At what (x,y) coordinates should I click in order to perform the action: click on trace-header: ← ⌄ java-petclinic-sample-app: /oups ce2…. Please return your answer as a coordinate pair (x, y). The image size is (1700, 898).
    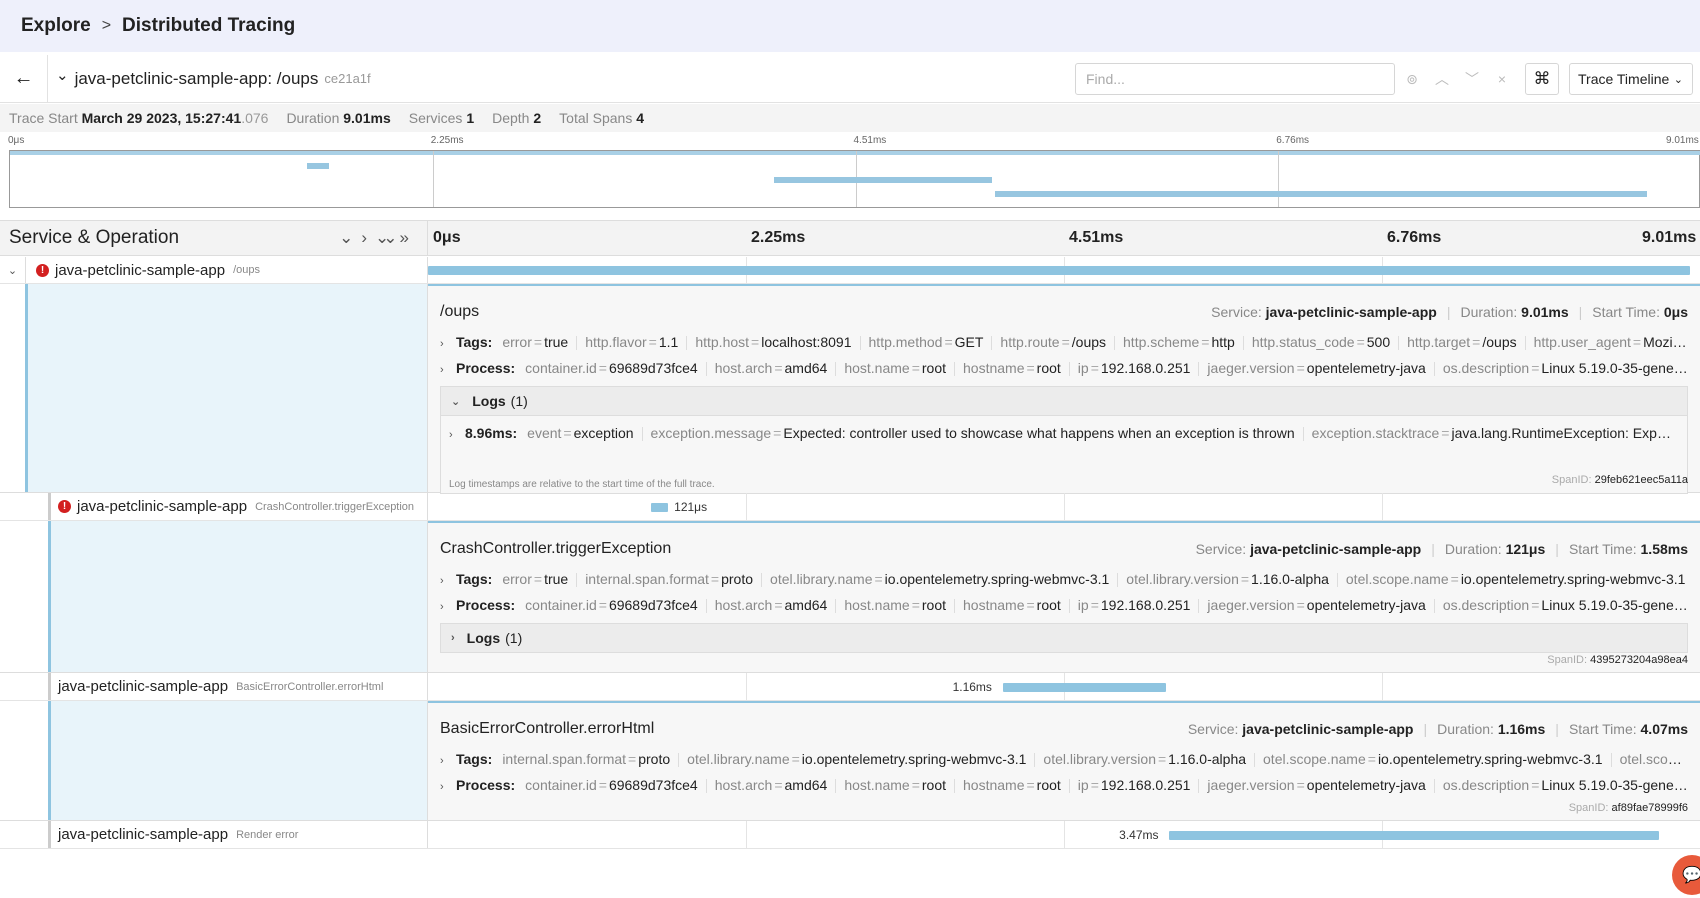
    Looking at the image, I should click on (850, 78).